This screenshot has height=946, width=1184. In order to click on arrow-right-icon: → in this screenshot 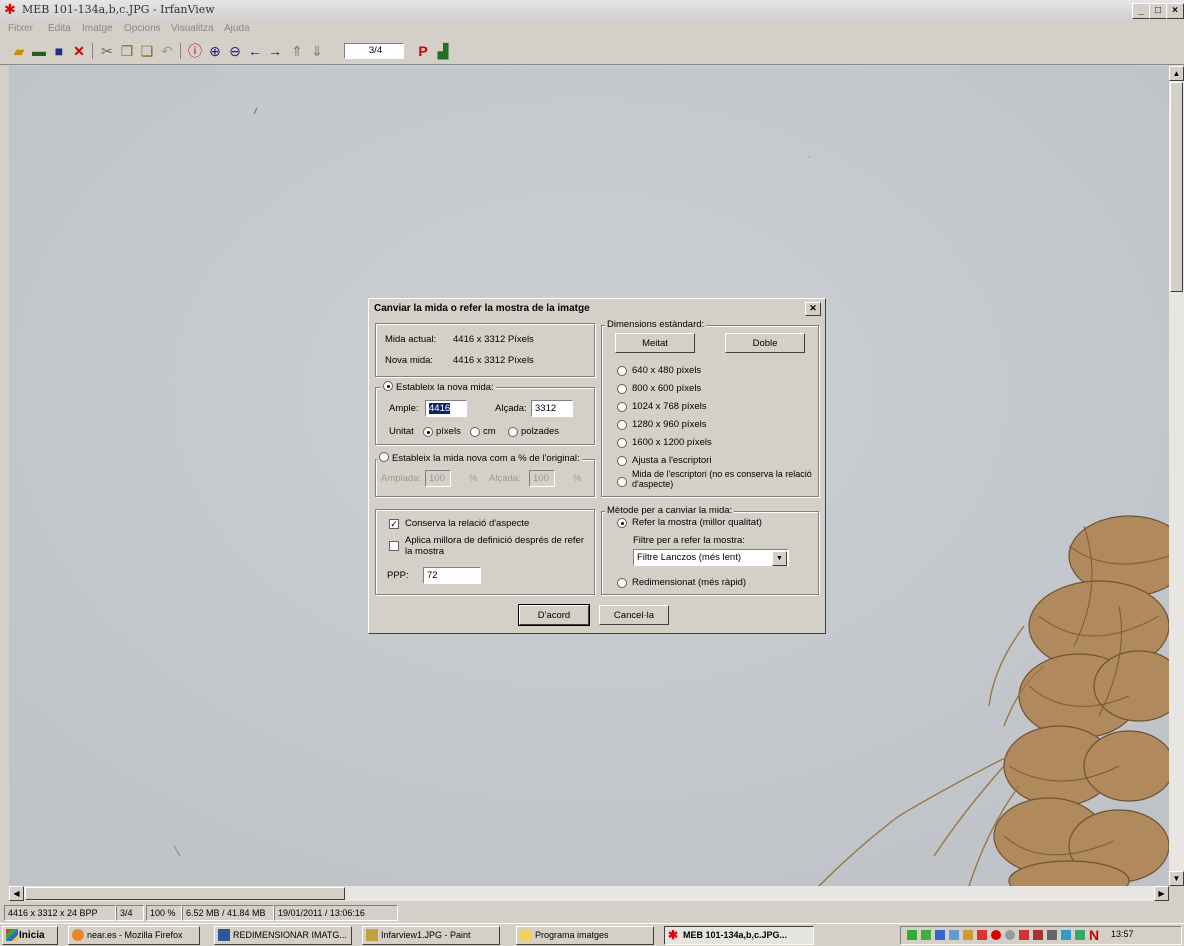, I will do `click(275, 51)`.